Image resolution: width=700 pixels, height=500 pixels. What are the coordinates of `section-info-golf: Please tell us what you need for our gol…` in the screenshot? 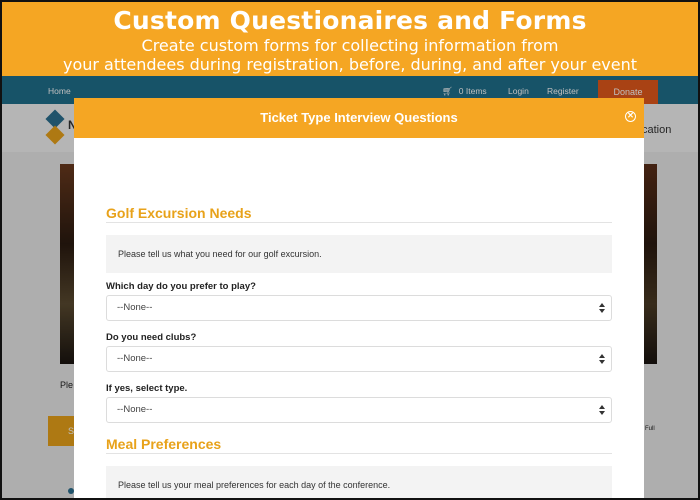 It's located at (359, 254).